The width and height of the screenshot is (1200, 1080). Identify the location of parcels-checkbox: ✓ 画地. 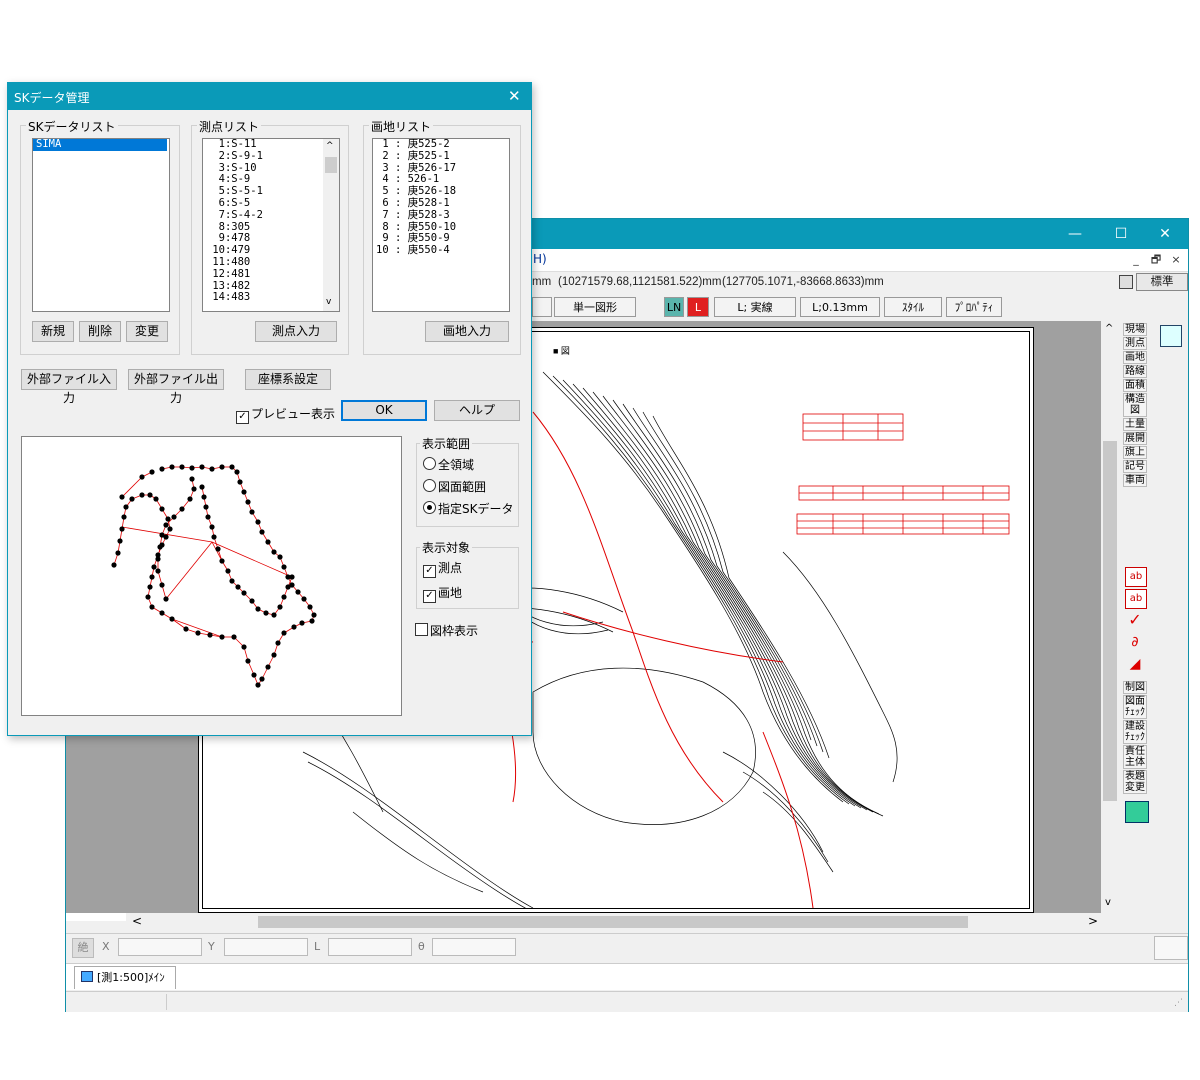
(442, 593).